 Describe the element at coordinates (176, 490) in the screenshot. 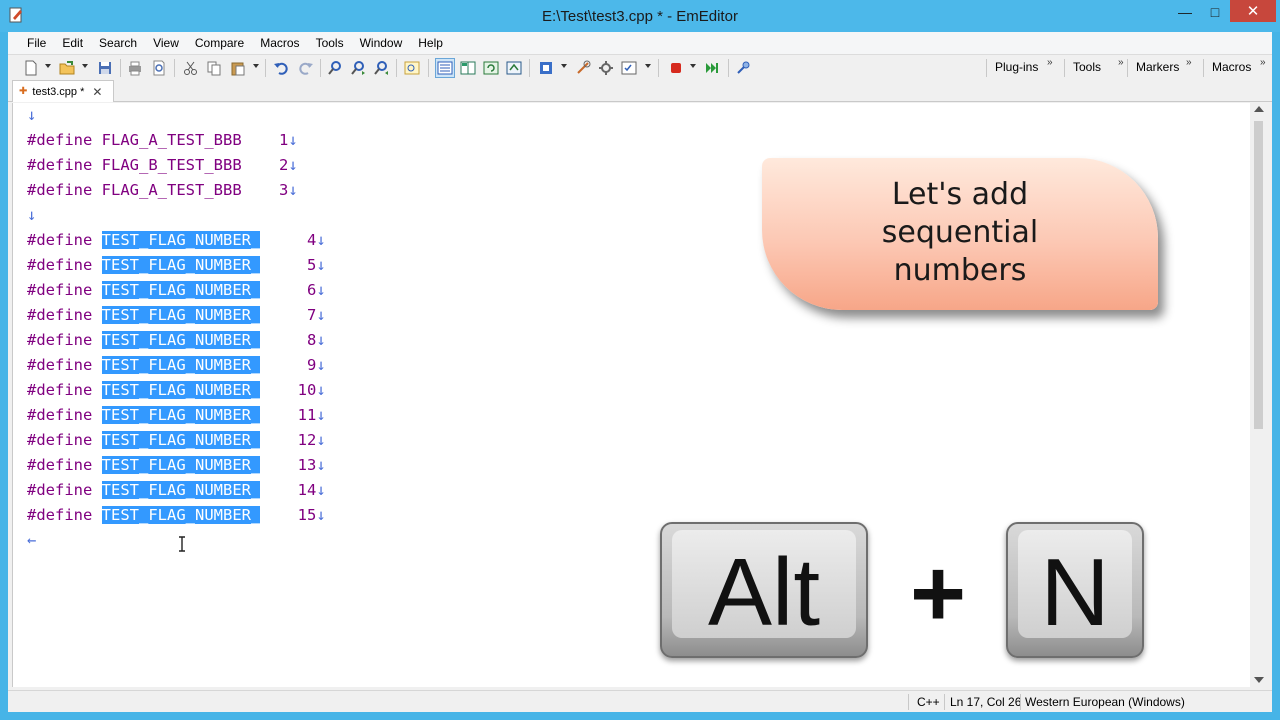

I see `code-line: #define TEST_FLAG_NUMBER_ 14↓` at that location.